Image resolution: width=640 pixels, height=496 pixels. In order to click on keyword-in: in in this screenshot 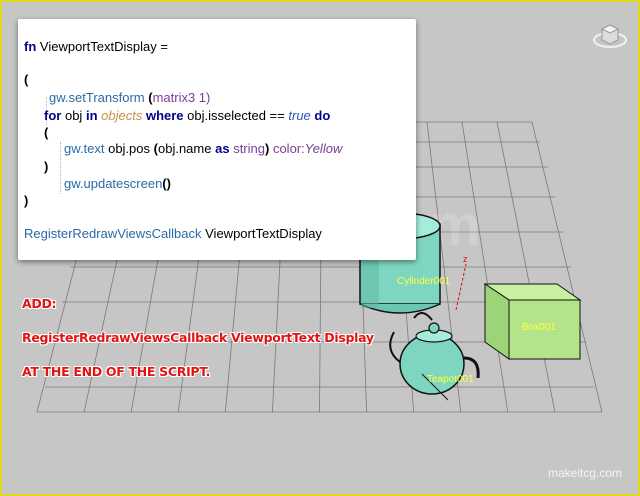, I will do `click(91, 115)`.